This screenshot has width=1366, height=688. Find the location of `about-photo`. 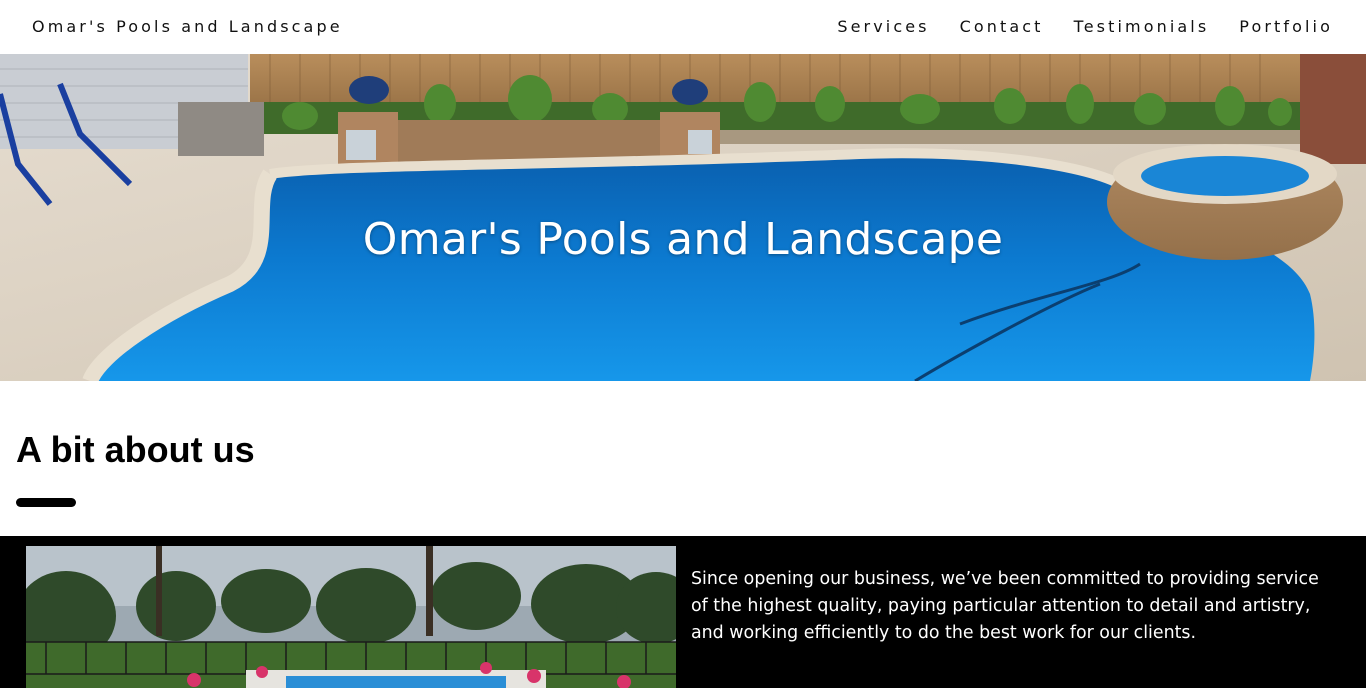

about-photo is located at coordinates (351, 617).